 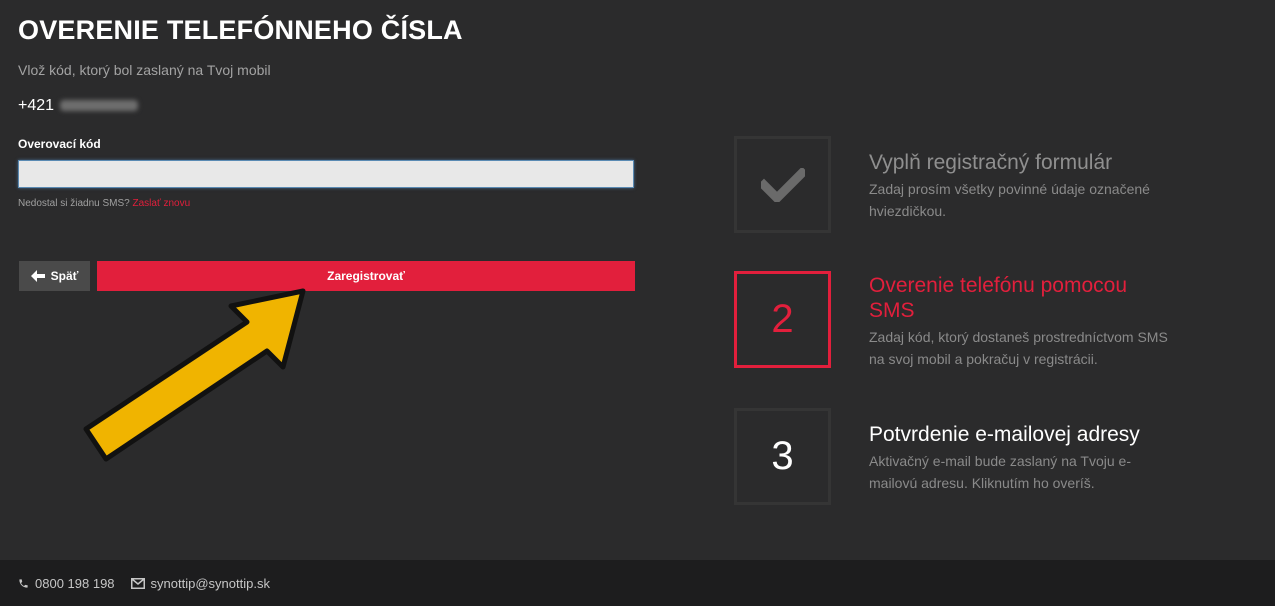 I want to click on step-2-title: Overenie telefónu pomocou SMS, so click(x=998, y=298).